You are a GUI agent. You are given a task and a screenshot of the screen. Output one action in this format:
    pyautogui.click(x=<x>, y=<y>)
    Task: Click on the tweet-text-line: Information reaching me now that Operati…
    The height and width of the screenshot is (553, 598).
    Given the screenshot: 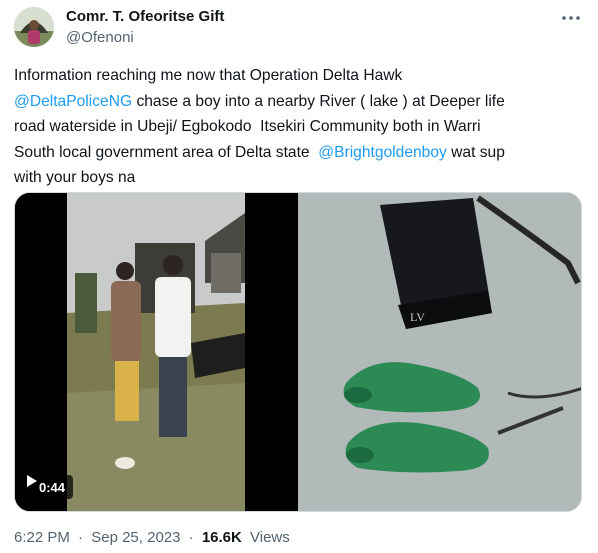 What is the action you would take?
    pyautogui.click(x=299, y=76)
    